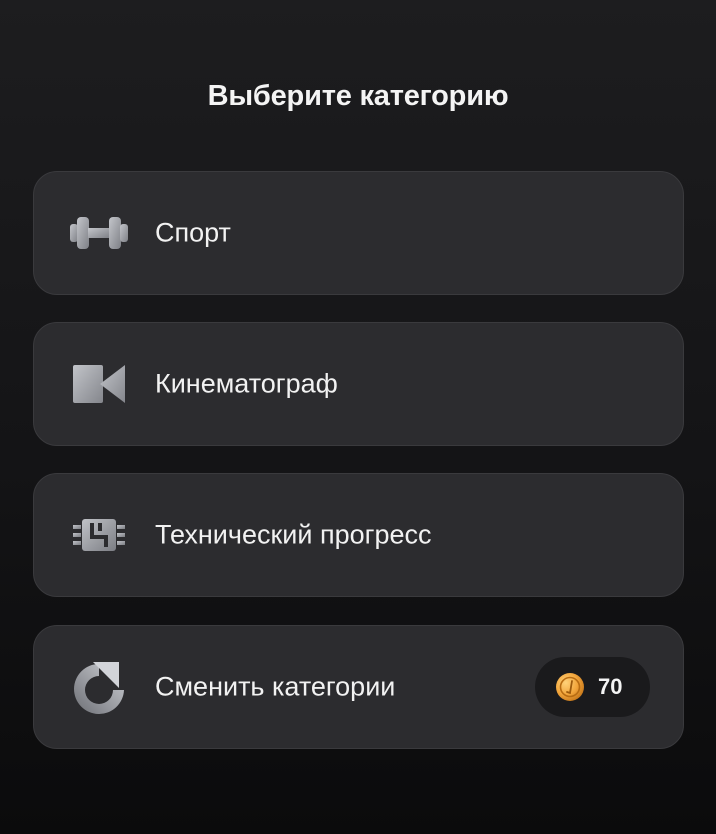 The width and height of the screenshot is (716, 834). I want to click on dumbbell-icon, so click(99, 233).